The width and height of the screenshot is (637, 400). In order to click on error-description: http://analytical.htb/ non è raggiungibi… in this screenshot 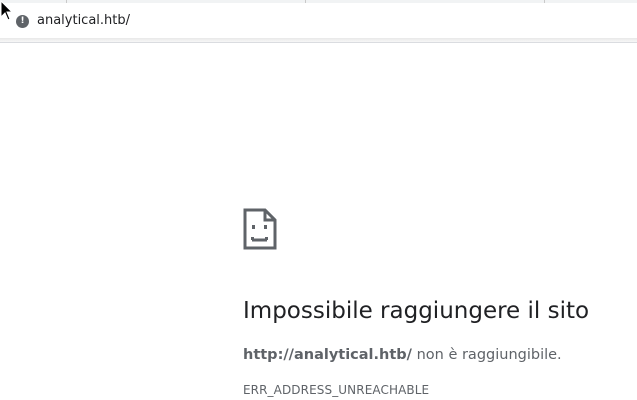, I will do `click(402, 355)`.